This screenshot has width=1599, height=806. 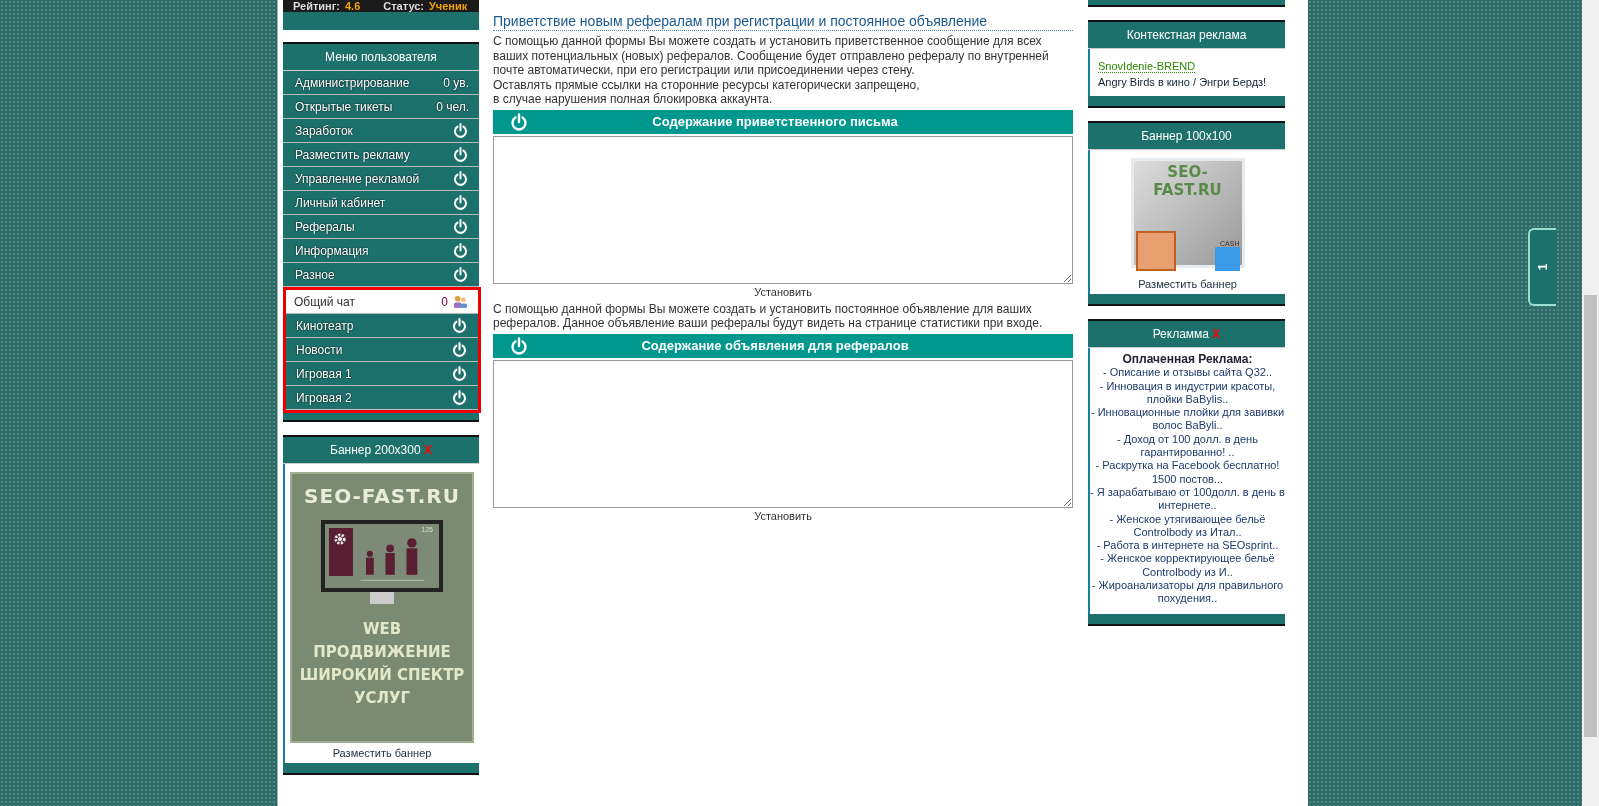 I want to click on panel-title: Рекламма, so click(x=1180, y=334).